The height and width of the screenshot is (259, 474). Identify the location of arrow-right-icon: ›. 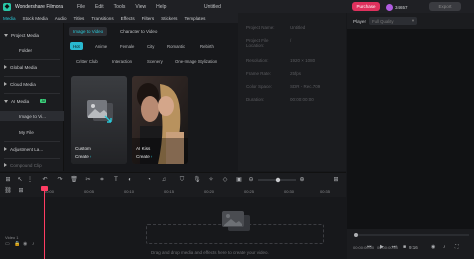
(90, 156).